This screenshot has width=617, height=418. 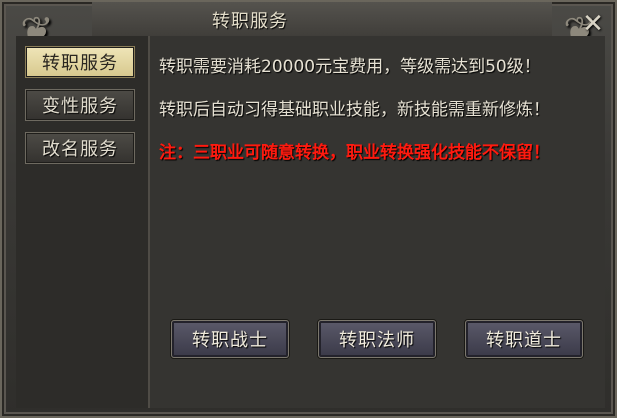 What do you see at coordinates (322, 19) in the screenshot?
I see `title-bar: 转职服务` at bounding box center [322, 19].